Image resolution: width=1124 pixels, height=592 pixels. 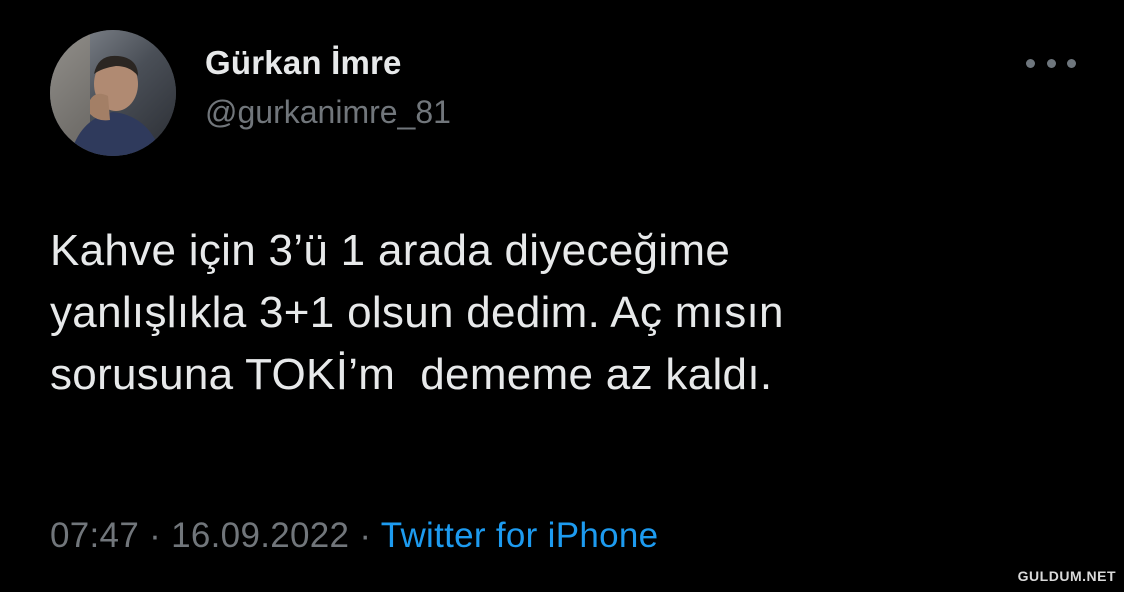 What do you see at coordinates (354, 536) in the screenshot?
I see `tweet-metadata: 07:47 · 16.09.2022 · Twitter for iPhone` at bounding box center [354, 536].